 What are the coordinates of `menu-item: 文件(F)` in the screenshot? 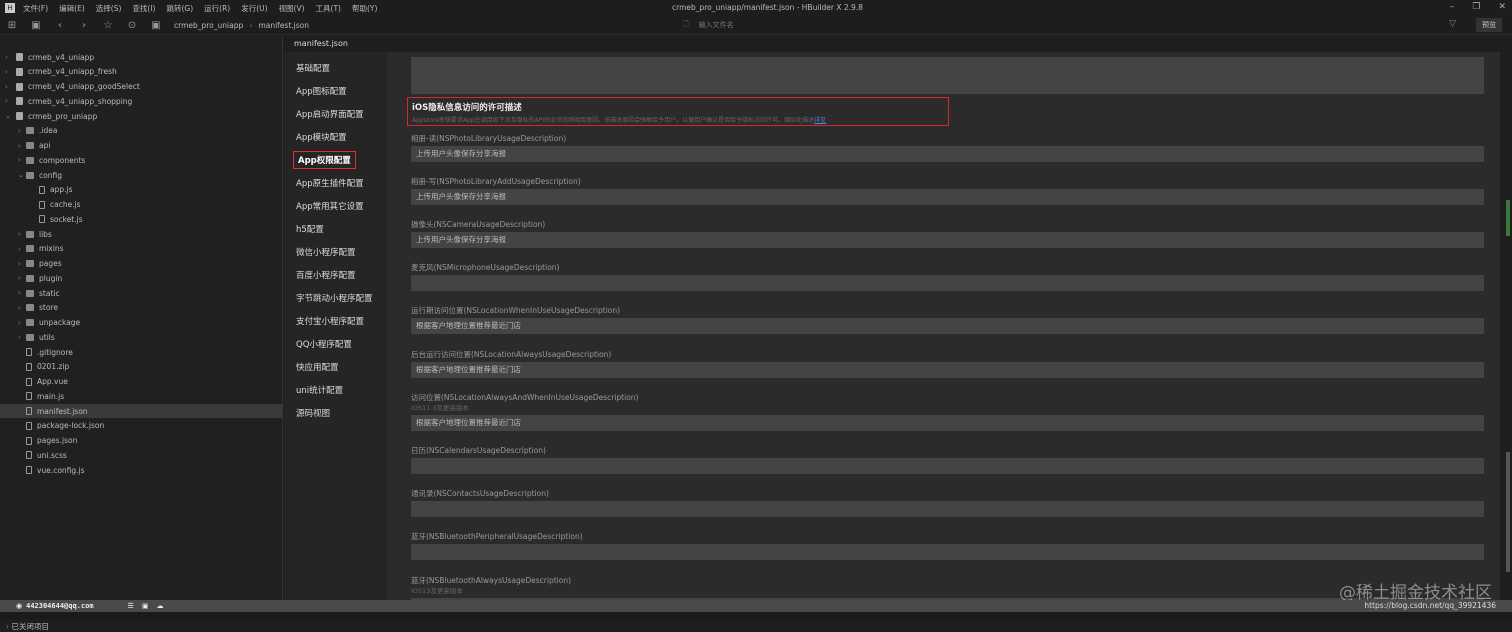 It's located at (35, 8).